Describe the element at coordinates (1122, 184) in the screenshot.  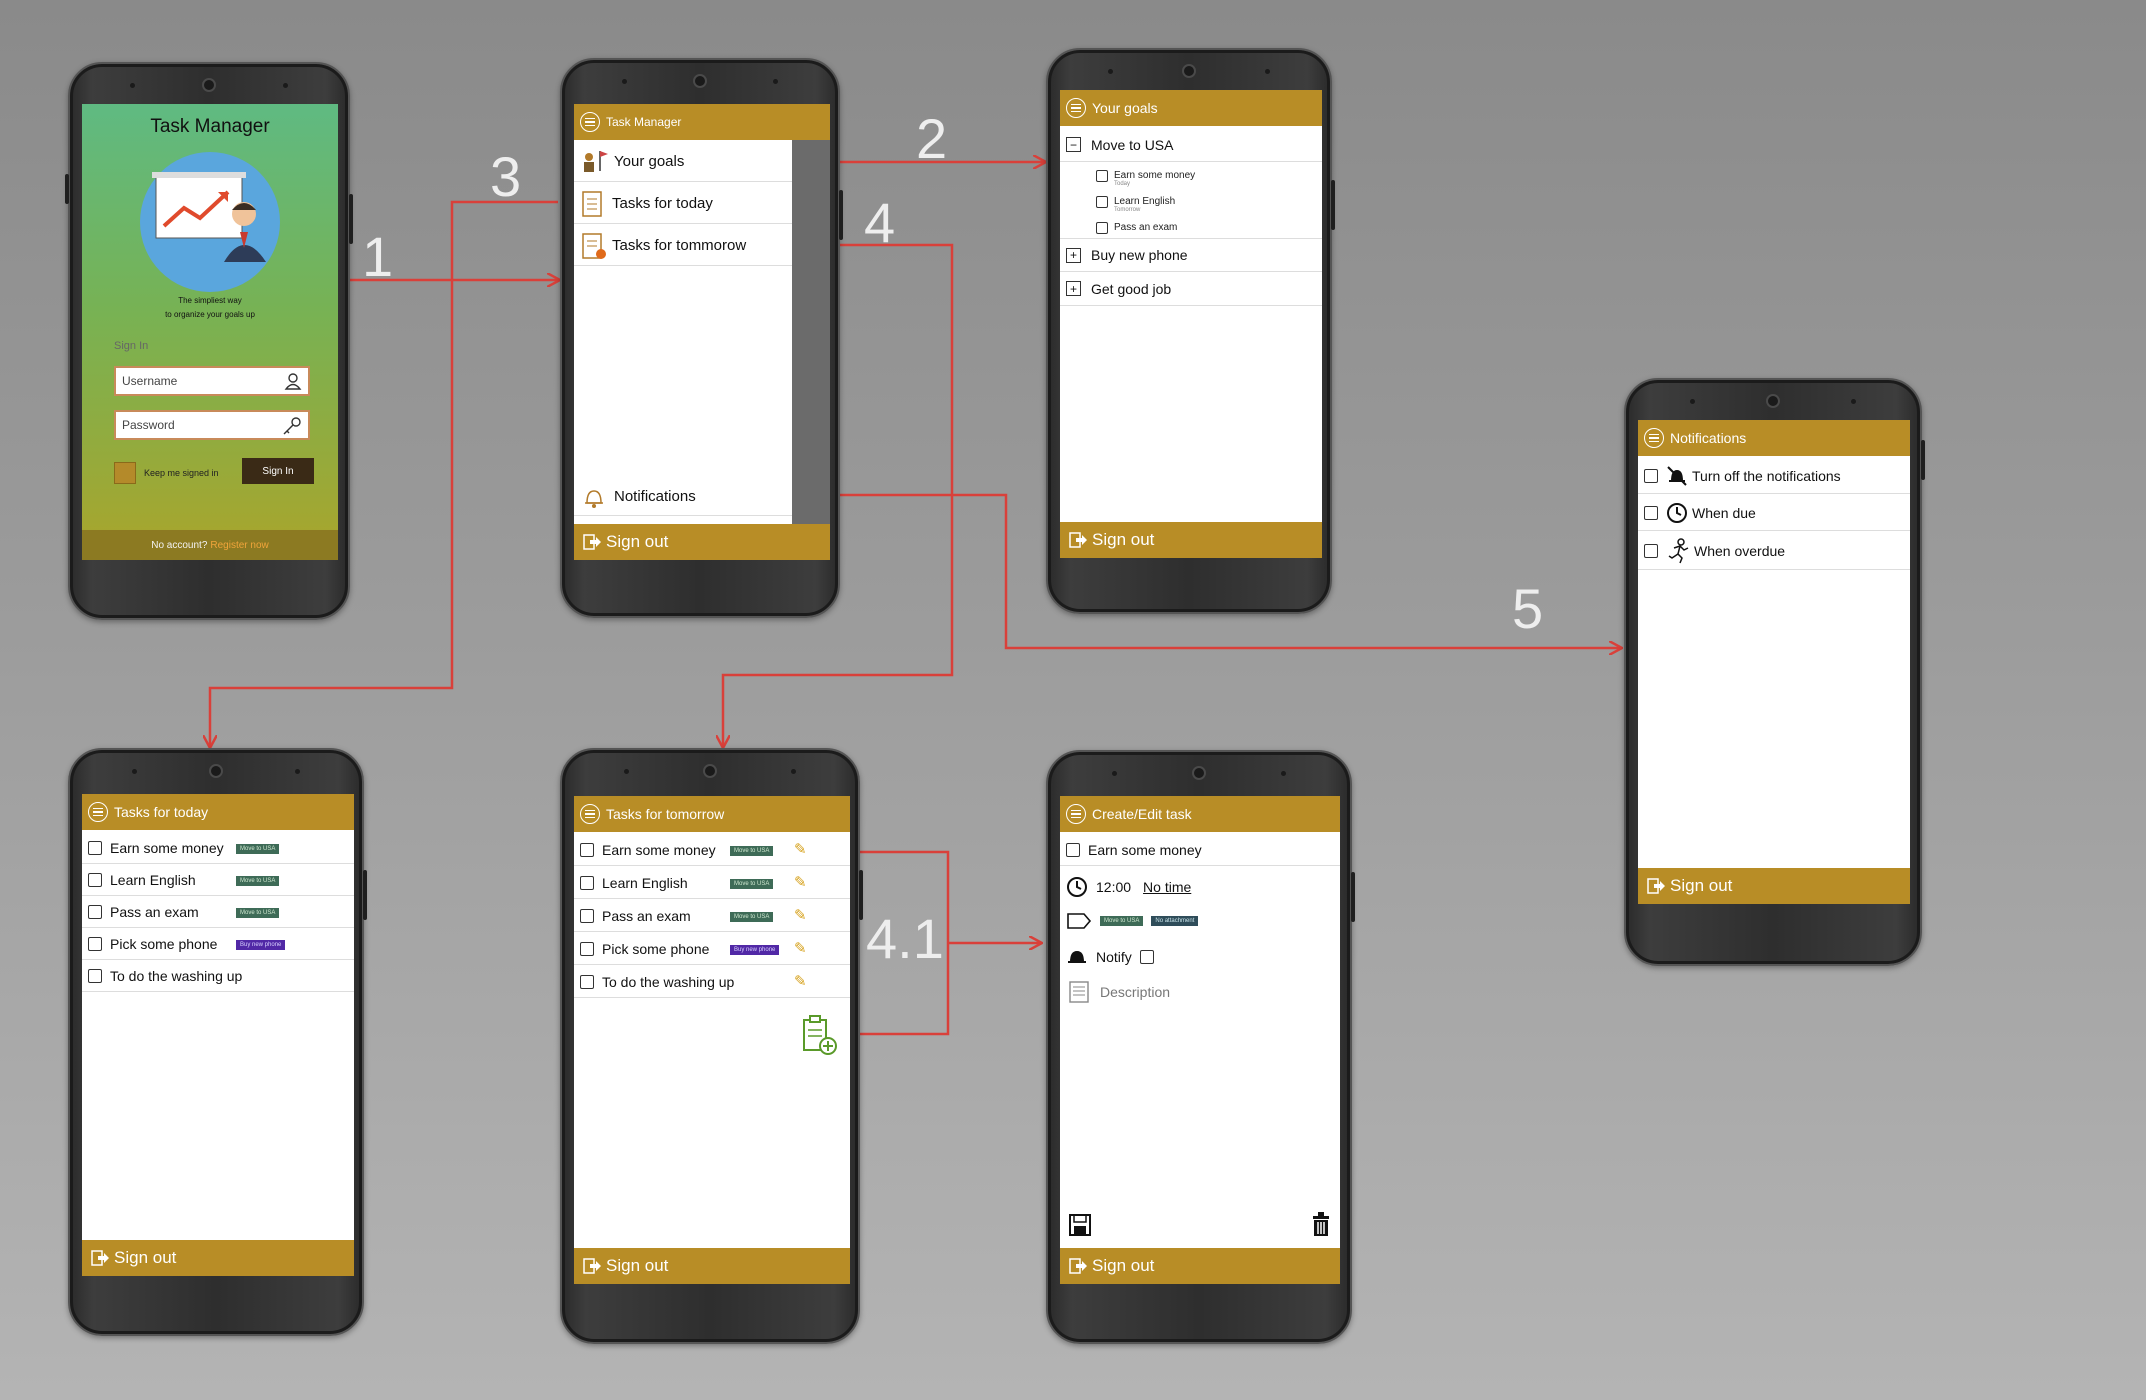
I see `subtask-earn-due: Today` at that location.